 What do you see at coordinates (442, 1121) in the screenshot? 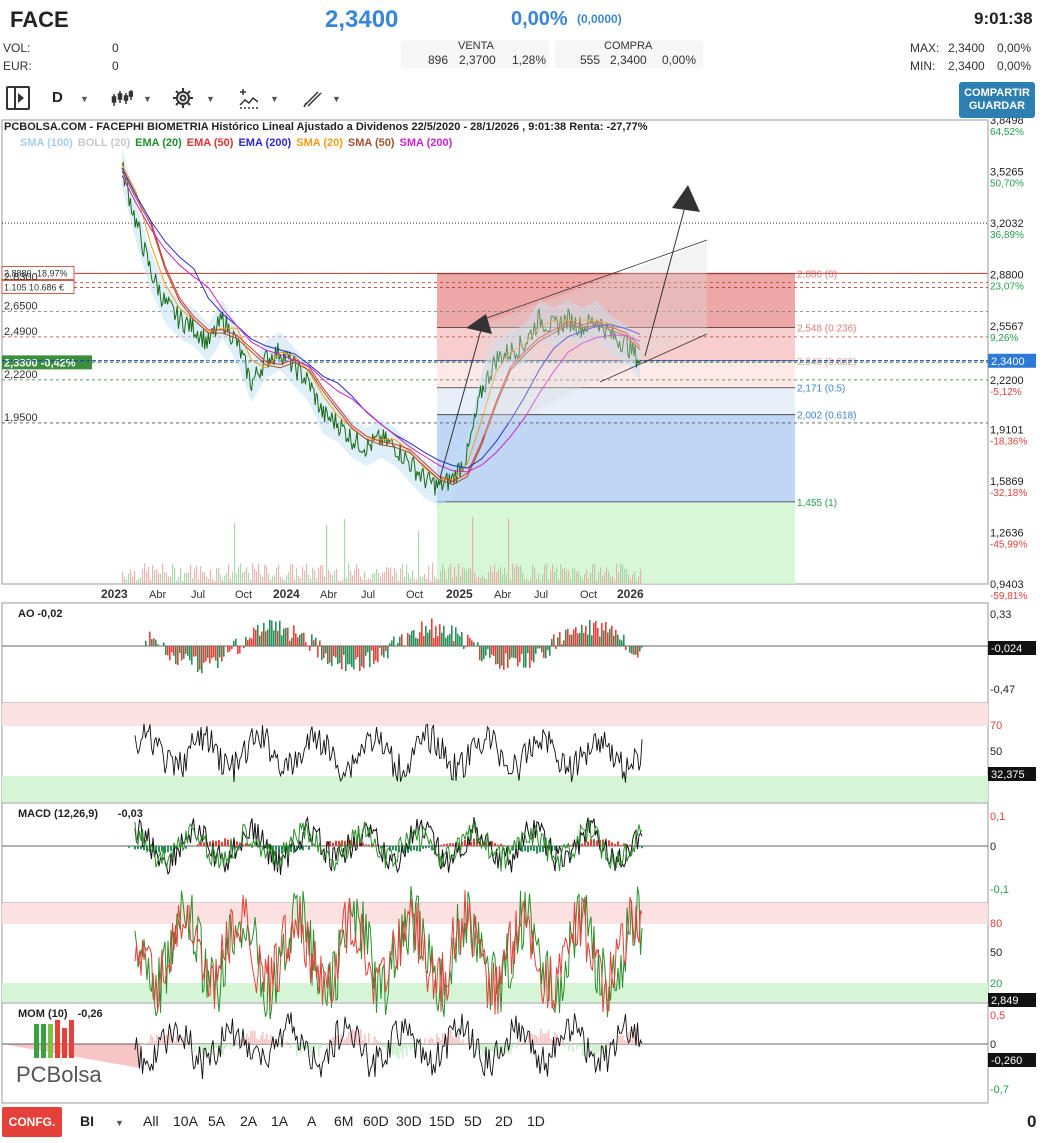
I see `range-button-15d: 15D` at bounding box center [442, 1121].